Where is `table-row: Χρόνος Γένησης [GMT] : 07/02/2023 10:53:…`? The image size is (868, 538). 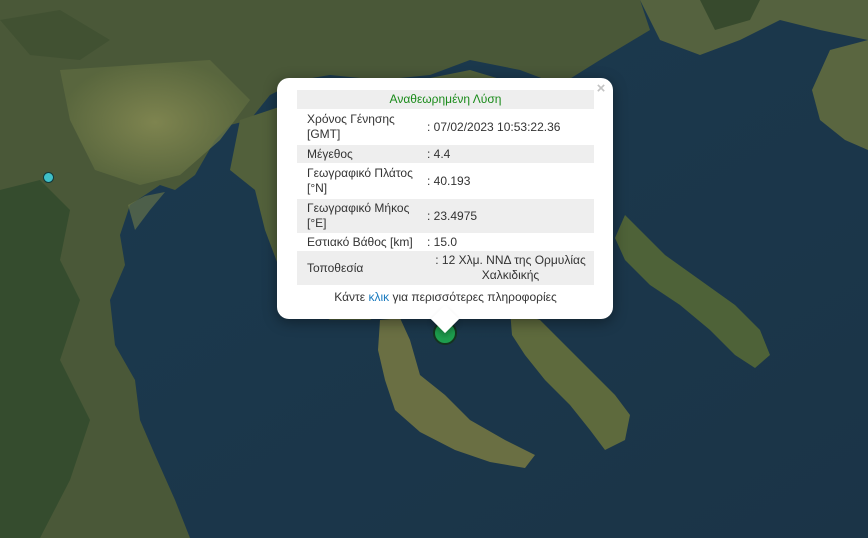
table-row: Χρόνος Γένησης [GMT] : 07/02/2023 10:53:… is located at coordinates (445, 127).